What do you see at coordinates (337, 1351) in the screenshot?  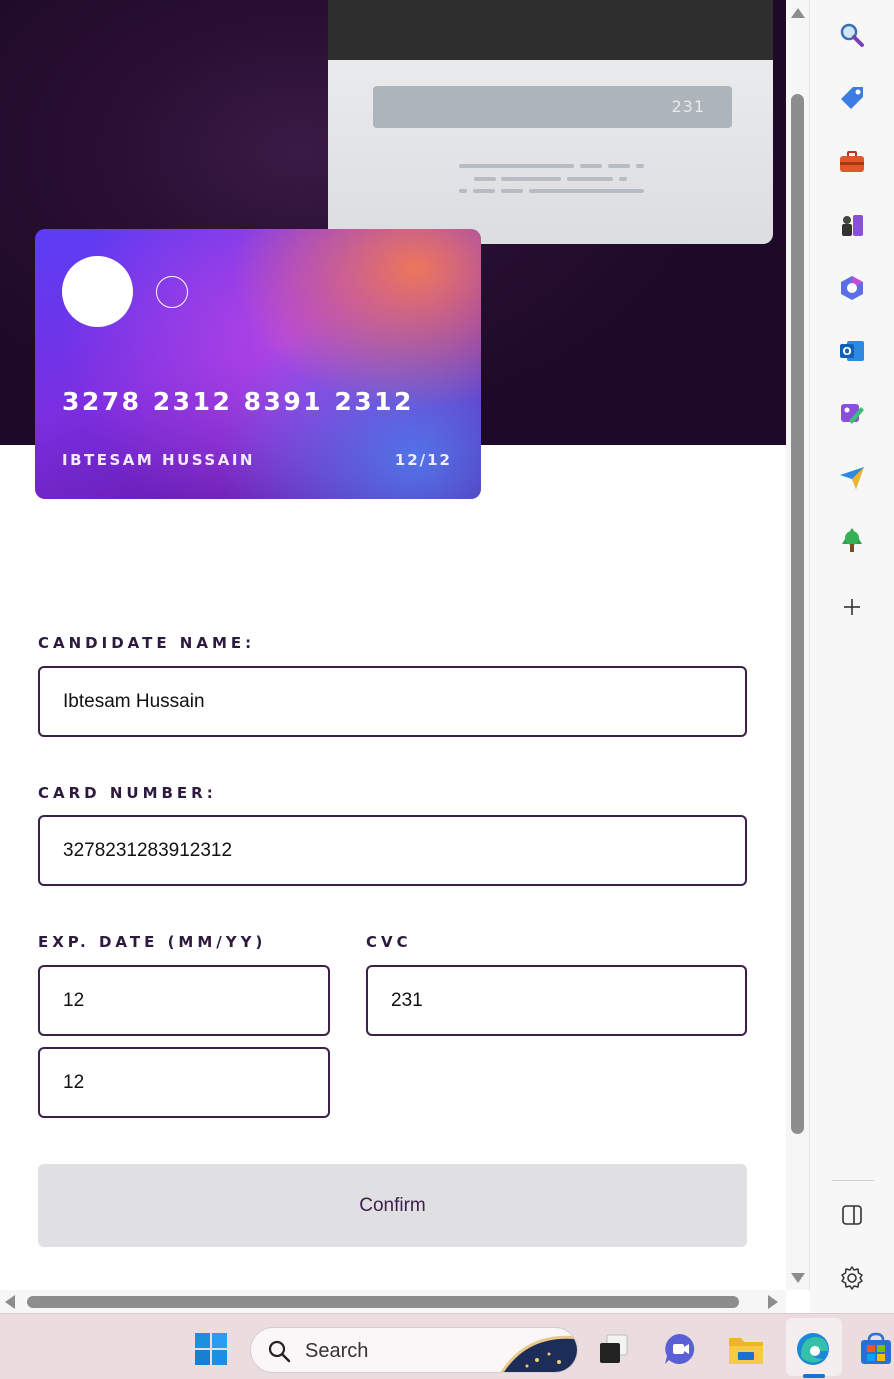 I see `taskbar-search-label: Search` at bounding box center [337, 1351].